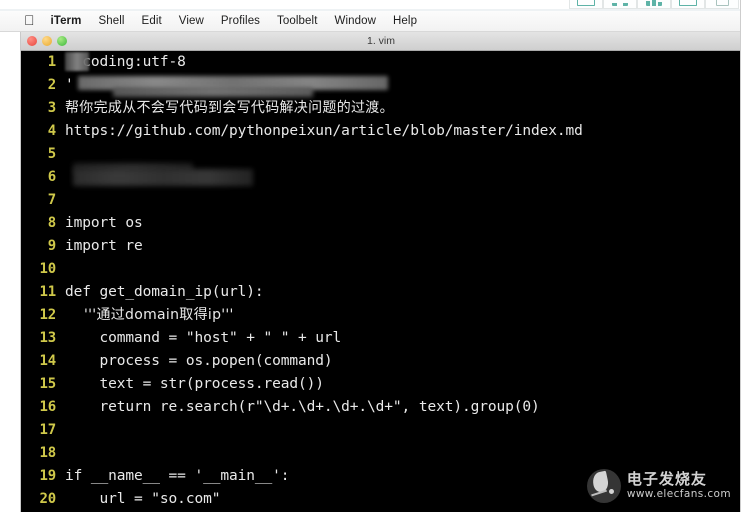 This screenshot has height=512, width=741. Describe the element at coordinates (381, 430) in the screenshot. I see `code-line: 17` at that location.